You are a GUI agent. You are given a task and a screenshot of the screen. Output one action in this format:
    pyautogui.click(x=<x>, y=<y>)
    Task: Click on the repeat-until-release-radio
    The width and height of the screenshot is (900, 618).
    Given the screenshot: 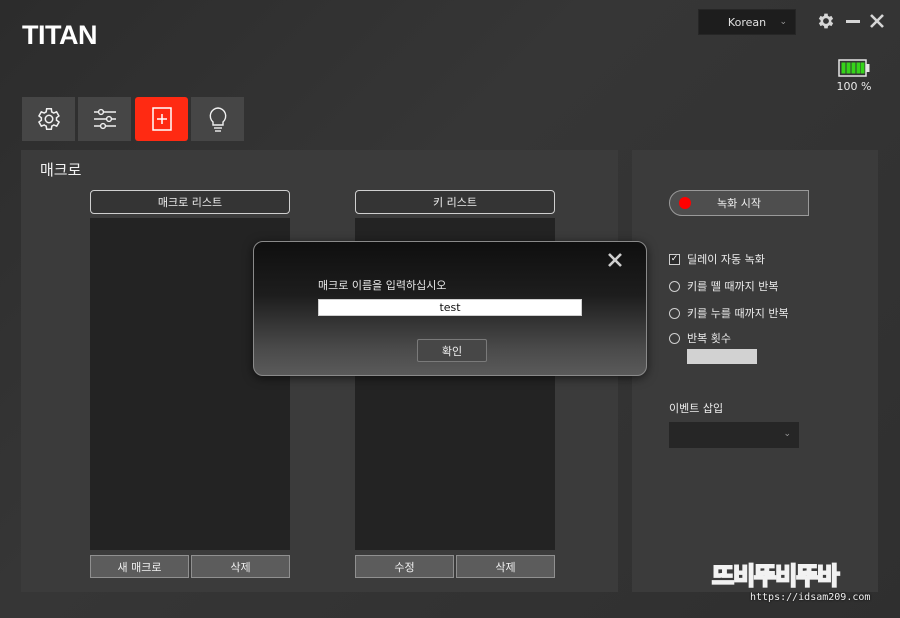 What is the action you would take?
    pyautogui.click(x=674, y=286)
    